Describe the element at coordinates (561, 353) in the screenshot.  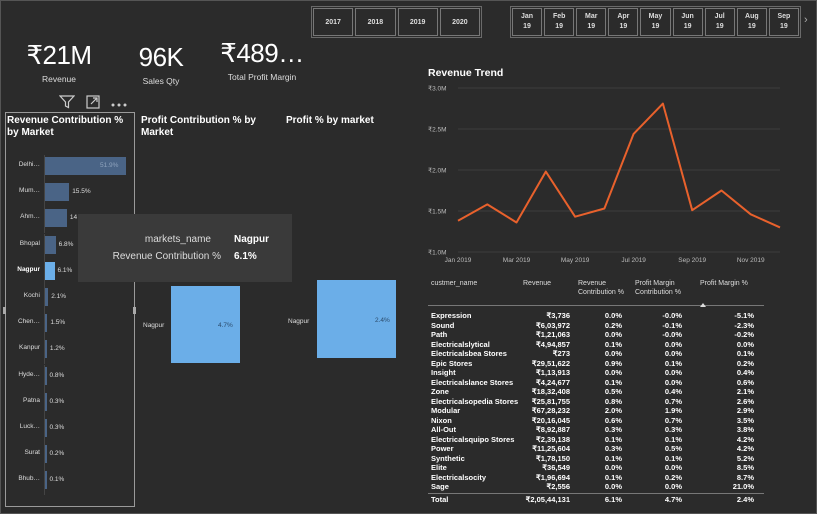
I see `table-cell: ₹273` at that location.